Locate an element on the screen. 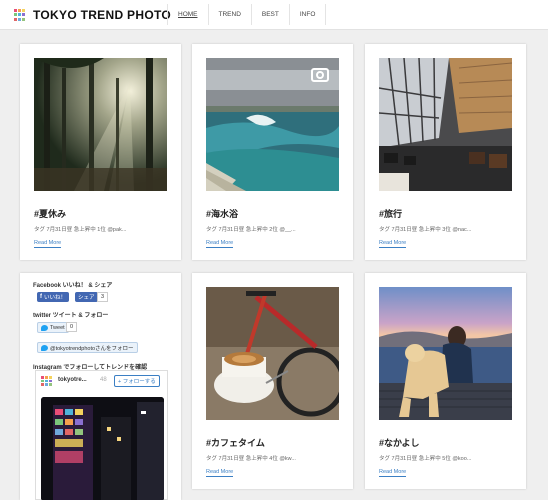 This screenshot has height=500, width=548. facebook-like-label: いいね！ is located at coordinates (55, 298).